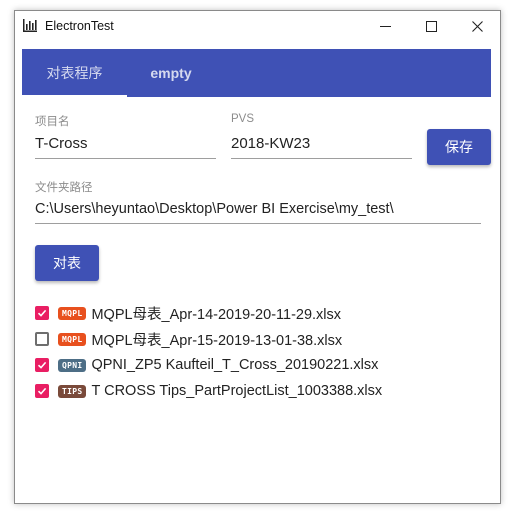  Describe the element at coordinates (217, 340) in the screenshot. I see `file-name: MQPL母表_Apr-15-2019-13-01-38.xlsx` at that location.